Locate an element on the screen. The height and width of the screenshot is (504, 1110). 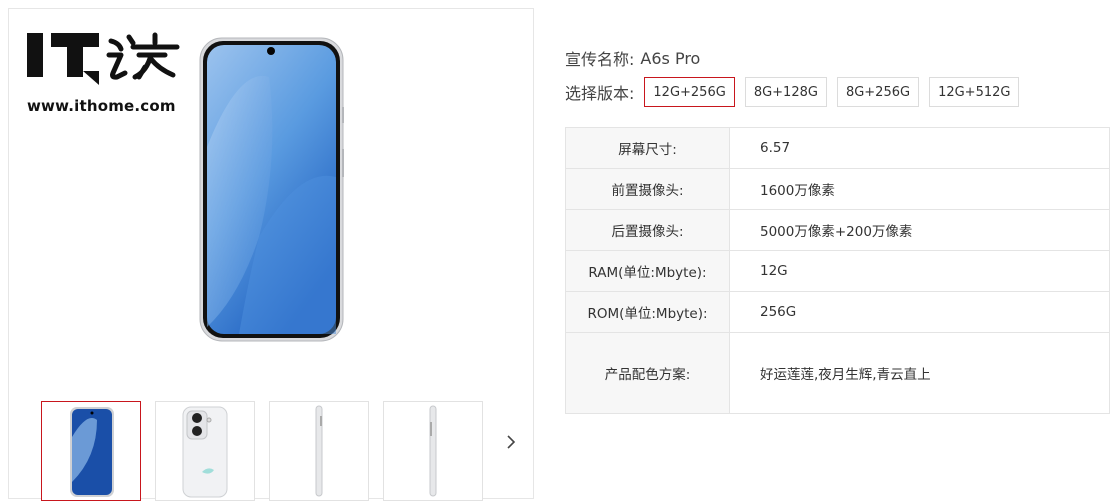
spec-value: 12G is located at coordinates (919, 271).